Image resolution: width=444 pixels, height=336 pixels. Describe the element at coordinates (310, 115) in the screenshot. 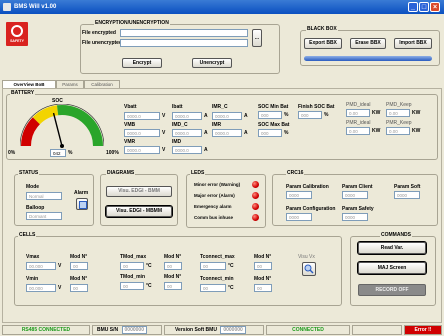

I see `finish-soc-bat-value: 000` at that location.